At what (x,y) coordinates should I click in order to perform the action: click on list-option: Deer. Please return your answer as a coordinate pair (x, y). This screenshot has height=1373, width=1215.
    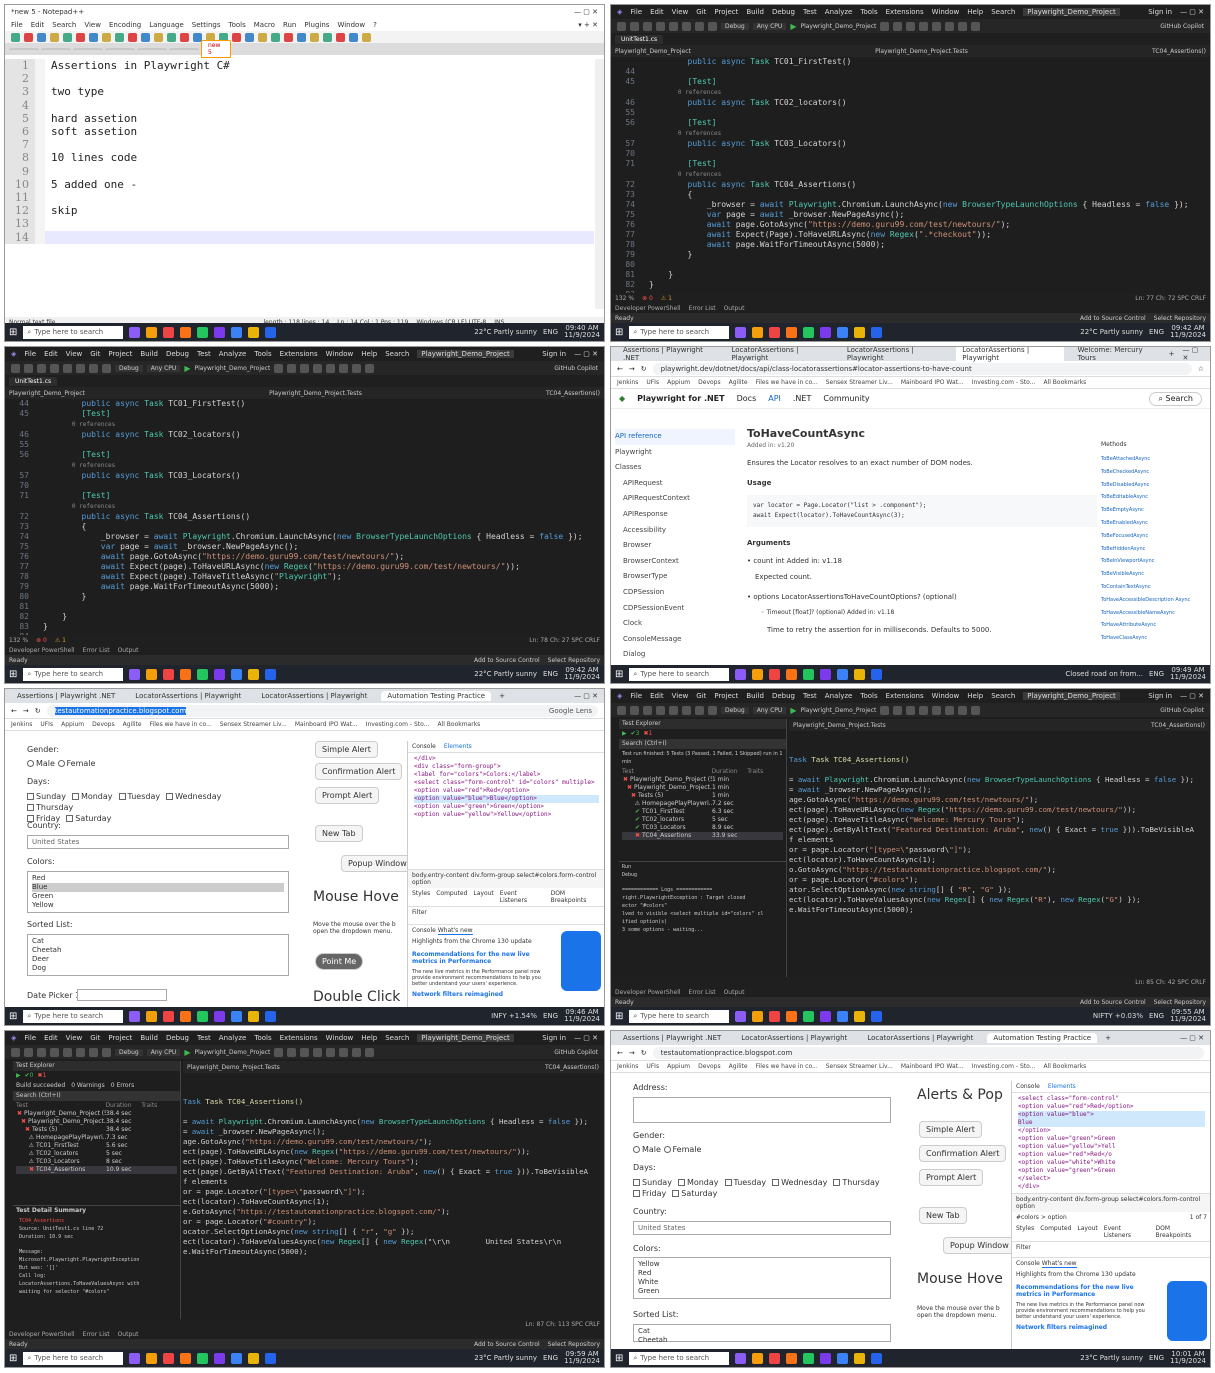
    Looking at the image, I should click on (158, 959).